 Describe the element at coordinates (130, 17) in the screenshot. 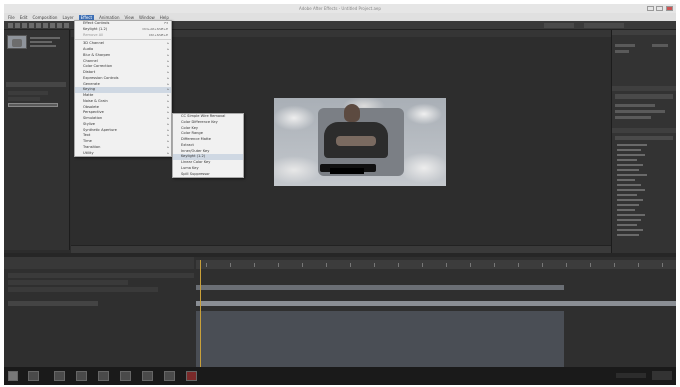

I see `menu-view: View` at that location.